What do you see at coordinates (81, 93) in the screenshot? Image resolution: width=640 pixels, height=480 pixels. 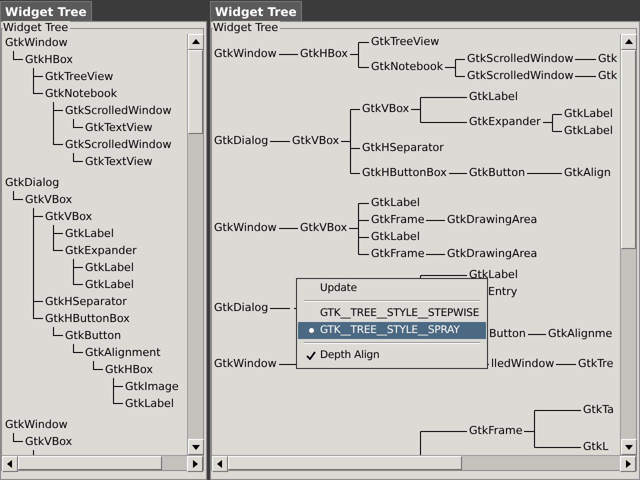 I see `tree-node: GtkNotebook` at bounding box center [81, 93].